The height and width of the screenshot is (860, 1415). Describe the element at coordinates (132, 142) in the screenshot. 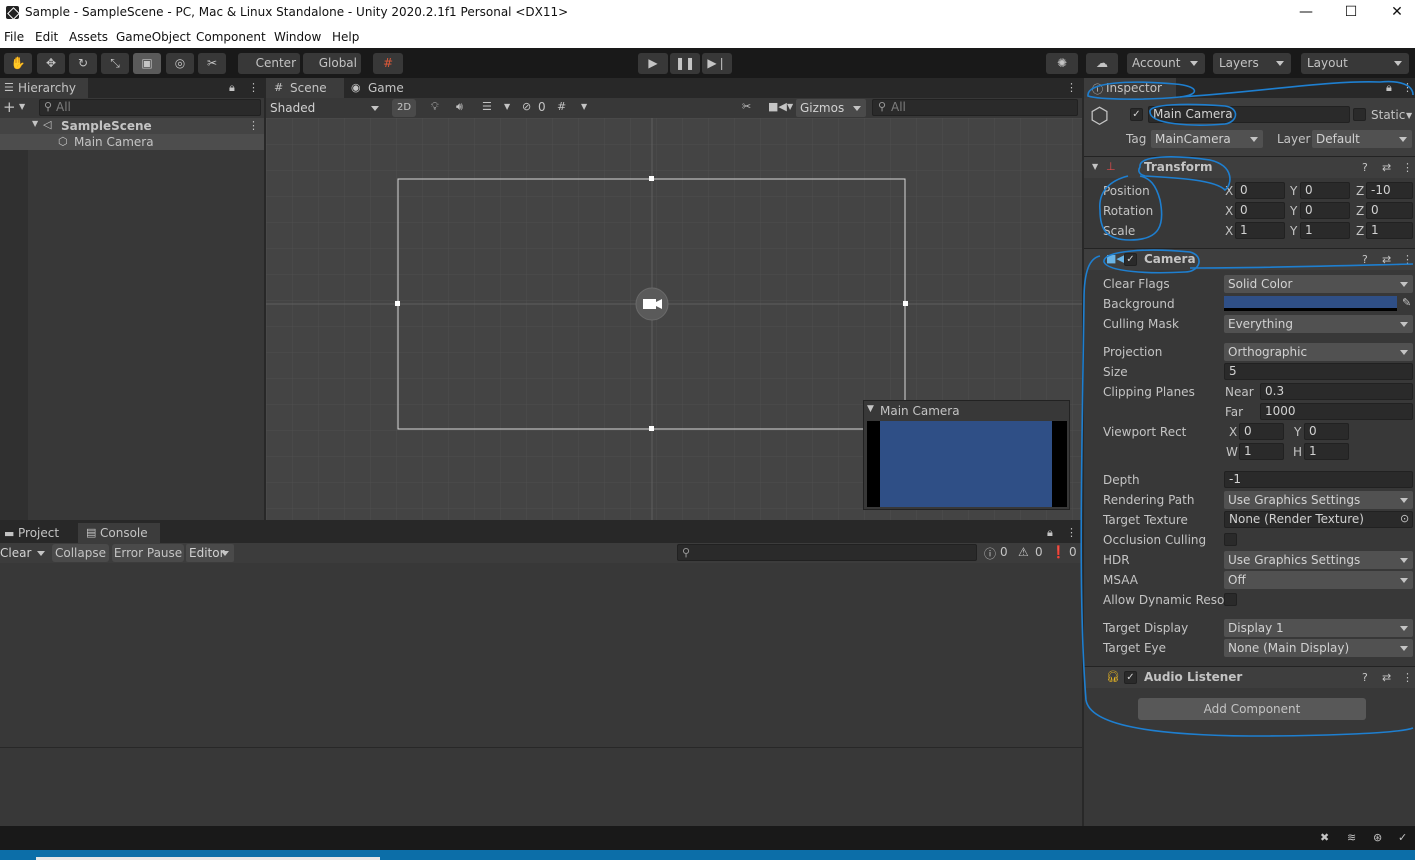

I see `list-item: ⬡ Main Camera` at that location.